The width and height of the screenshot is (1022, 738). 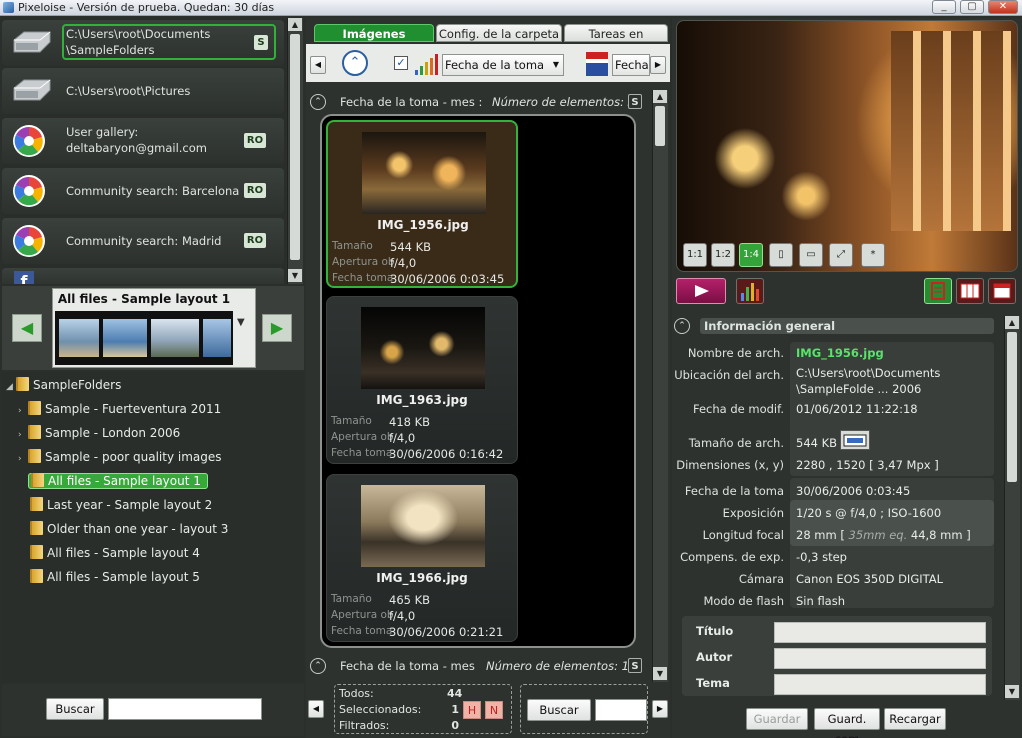 What do you see at coordinates (472, 710) in the screenshot?
I see `hide-button: H` at bounding box center [472, 710].